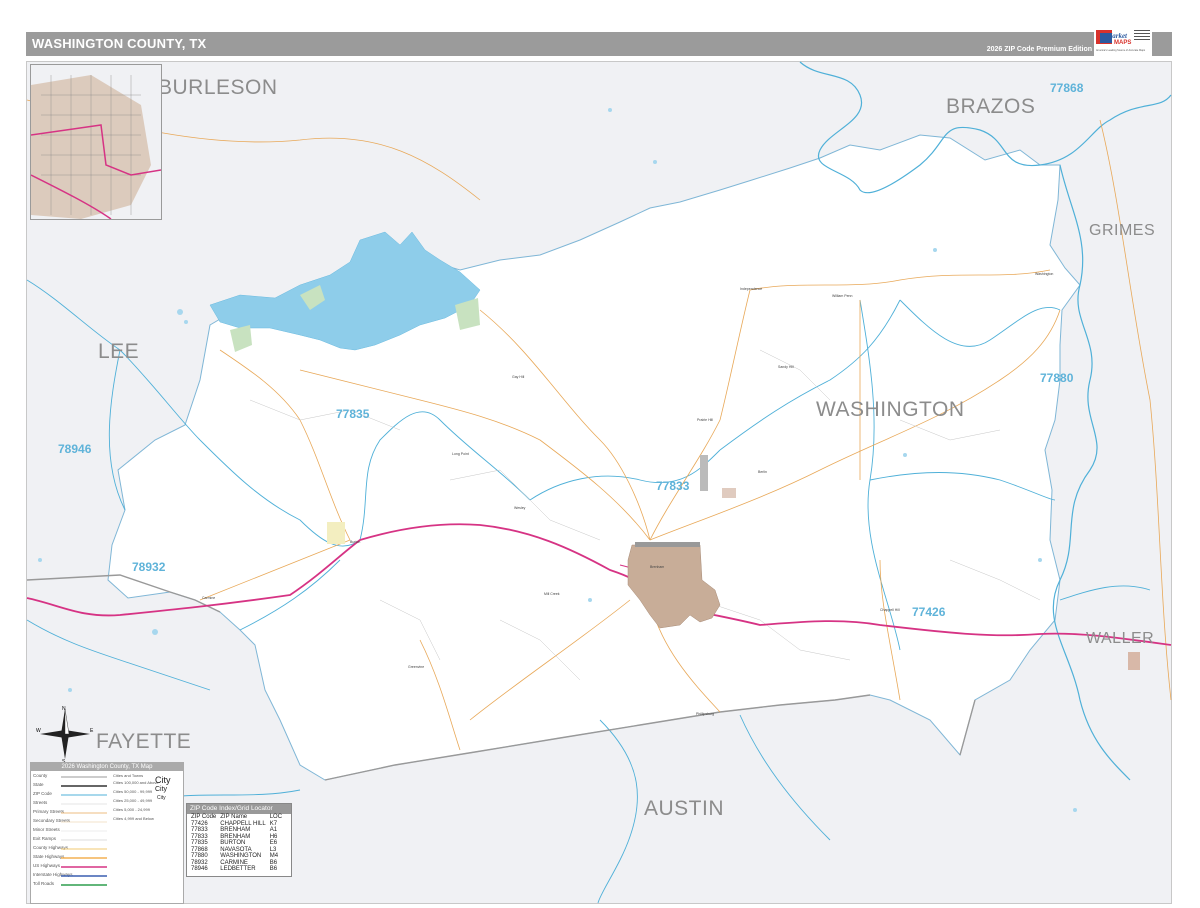 The image size is (1200, 908). Describe the element at coordinates (353, 414) in the screenshot. I see `zip-label-77835: 77835` at that location.